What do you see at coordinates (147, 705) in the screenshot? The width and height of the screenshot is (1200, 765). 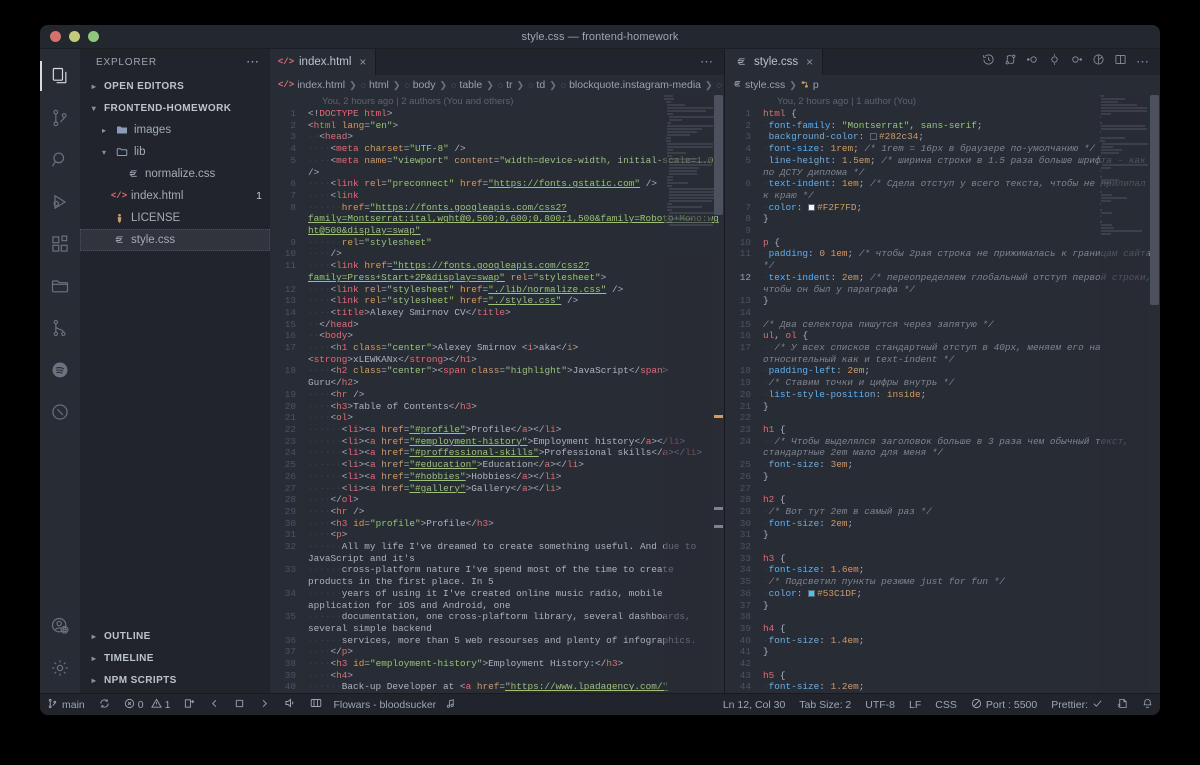 I see `status-problems: 0 1` at bounding box center [147, 705].